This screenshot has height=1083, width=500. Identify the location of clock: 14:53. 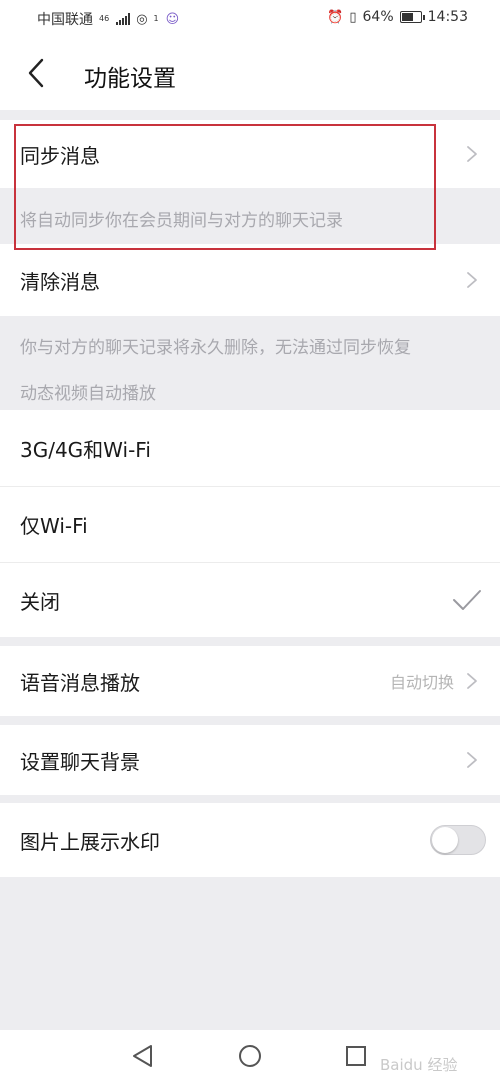
(447, 17).